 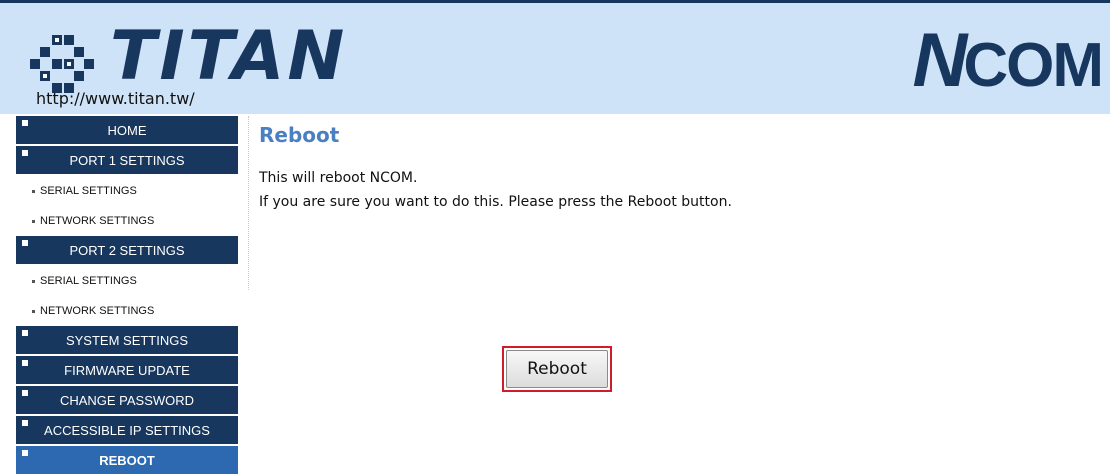 What do you see at coordinates (939, 60) in the screenshot?
I see `ncom-logo-n: N` at bounding box center [939, 60].